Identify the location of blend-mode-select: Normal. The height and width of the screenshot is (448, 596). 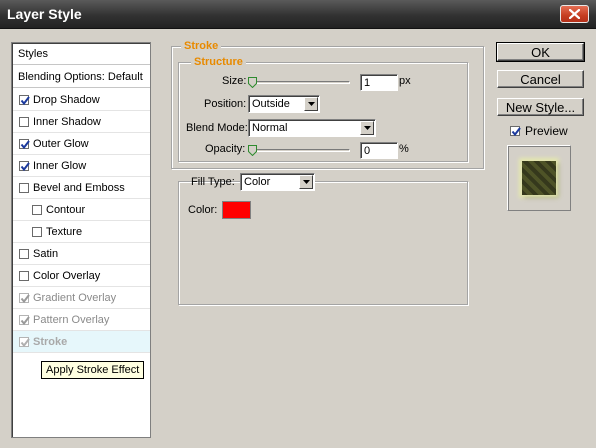
(312, 128).